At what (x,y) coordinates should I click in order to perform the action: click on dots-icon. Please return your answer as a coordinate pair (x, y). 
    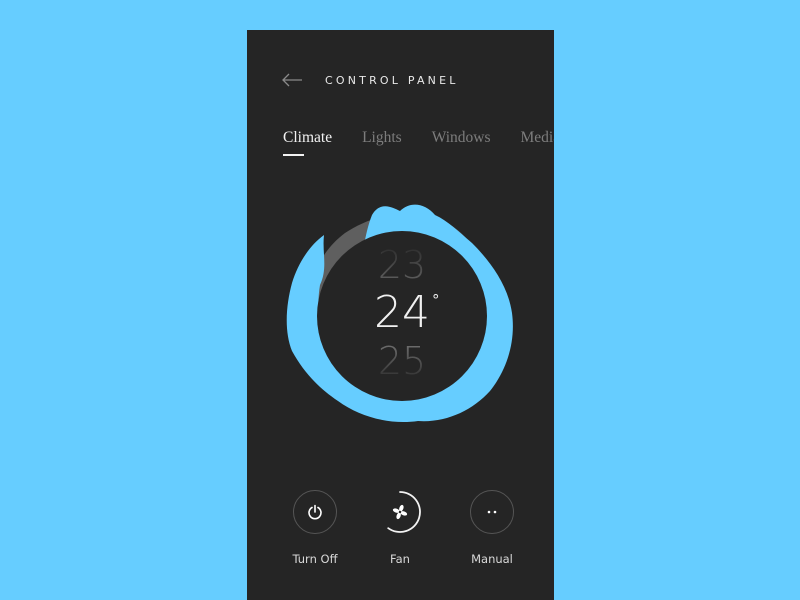
    Looking at the image, I should click on (492, 512).